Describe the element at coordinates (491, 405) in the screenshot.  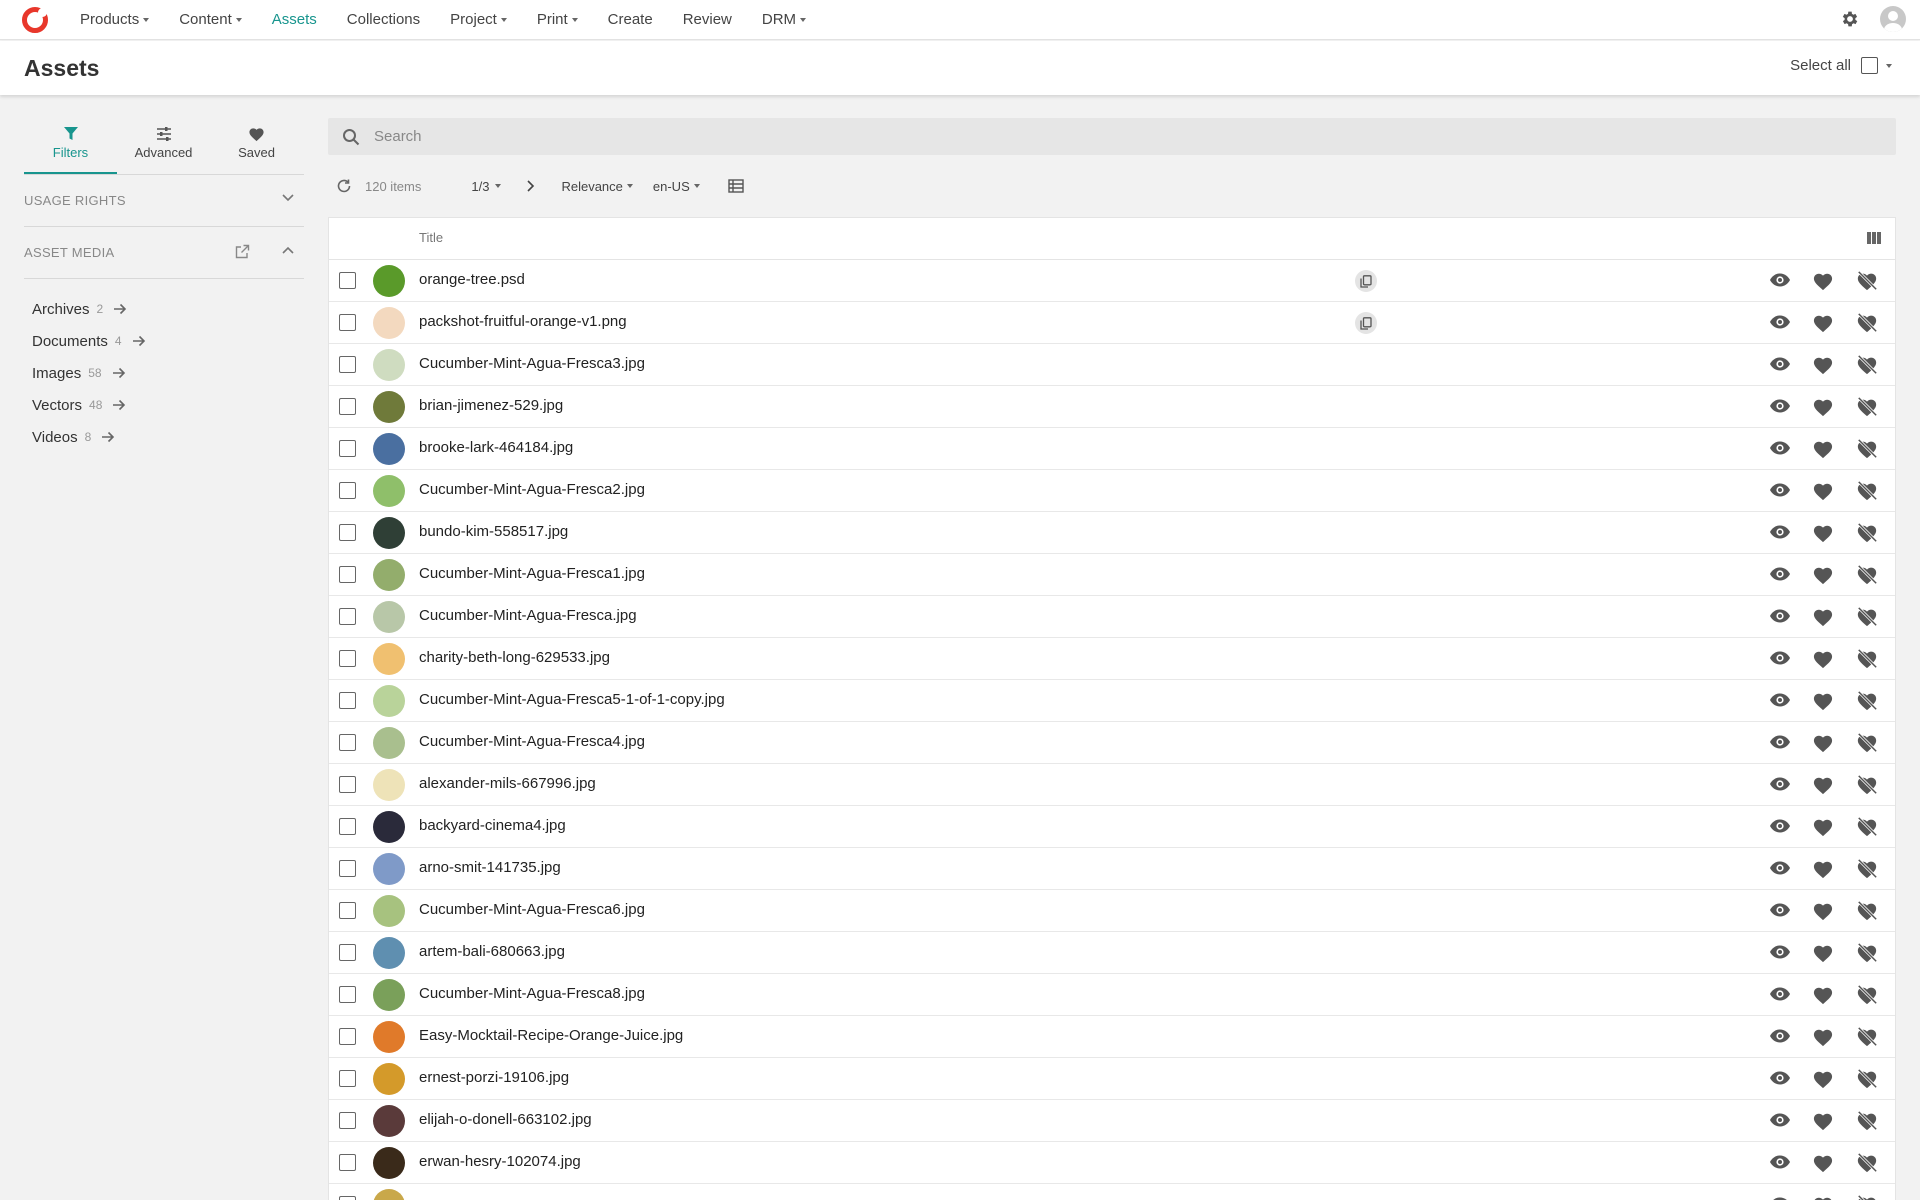
I see `asset-title: brian-jimenez-529.jpg` at that location.